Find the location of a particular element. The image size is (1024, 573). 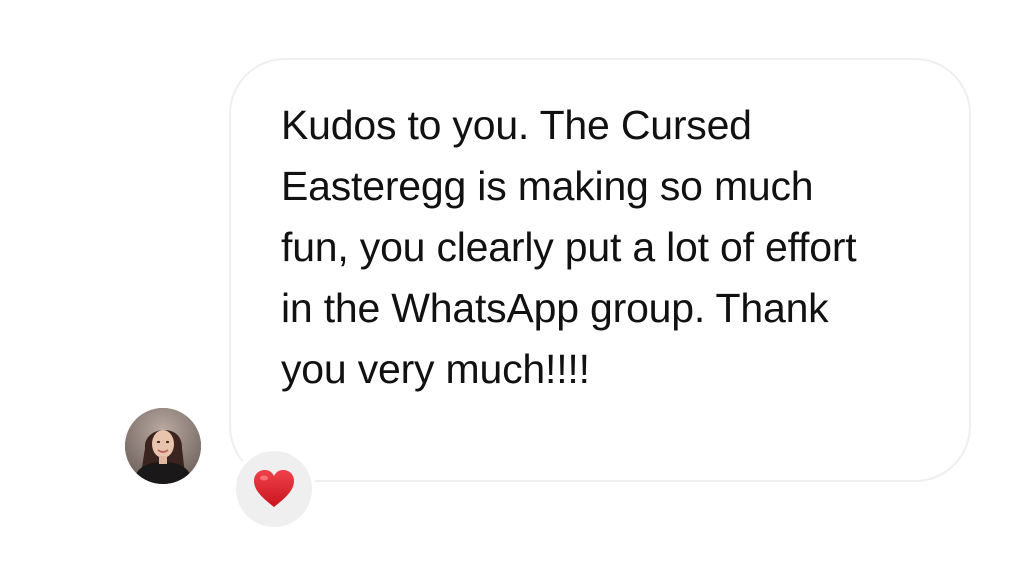

red-heart-icon is located at coordinates (274, 488).